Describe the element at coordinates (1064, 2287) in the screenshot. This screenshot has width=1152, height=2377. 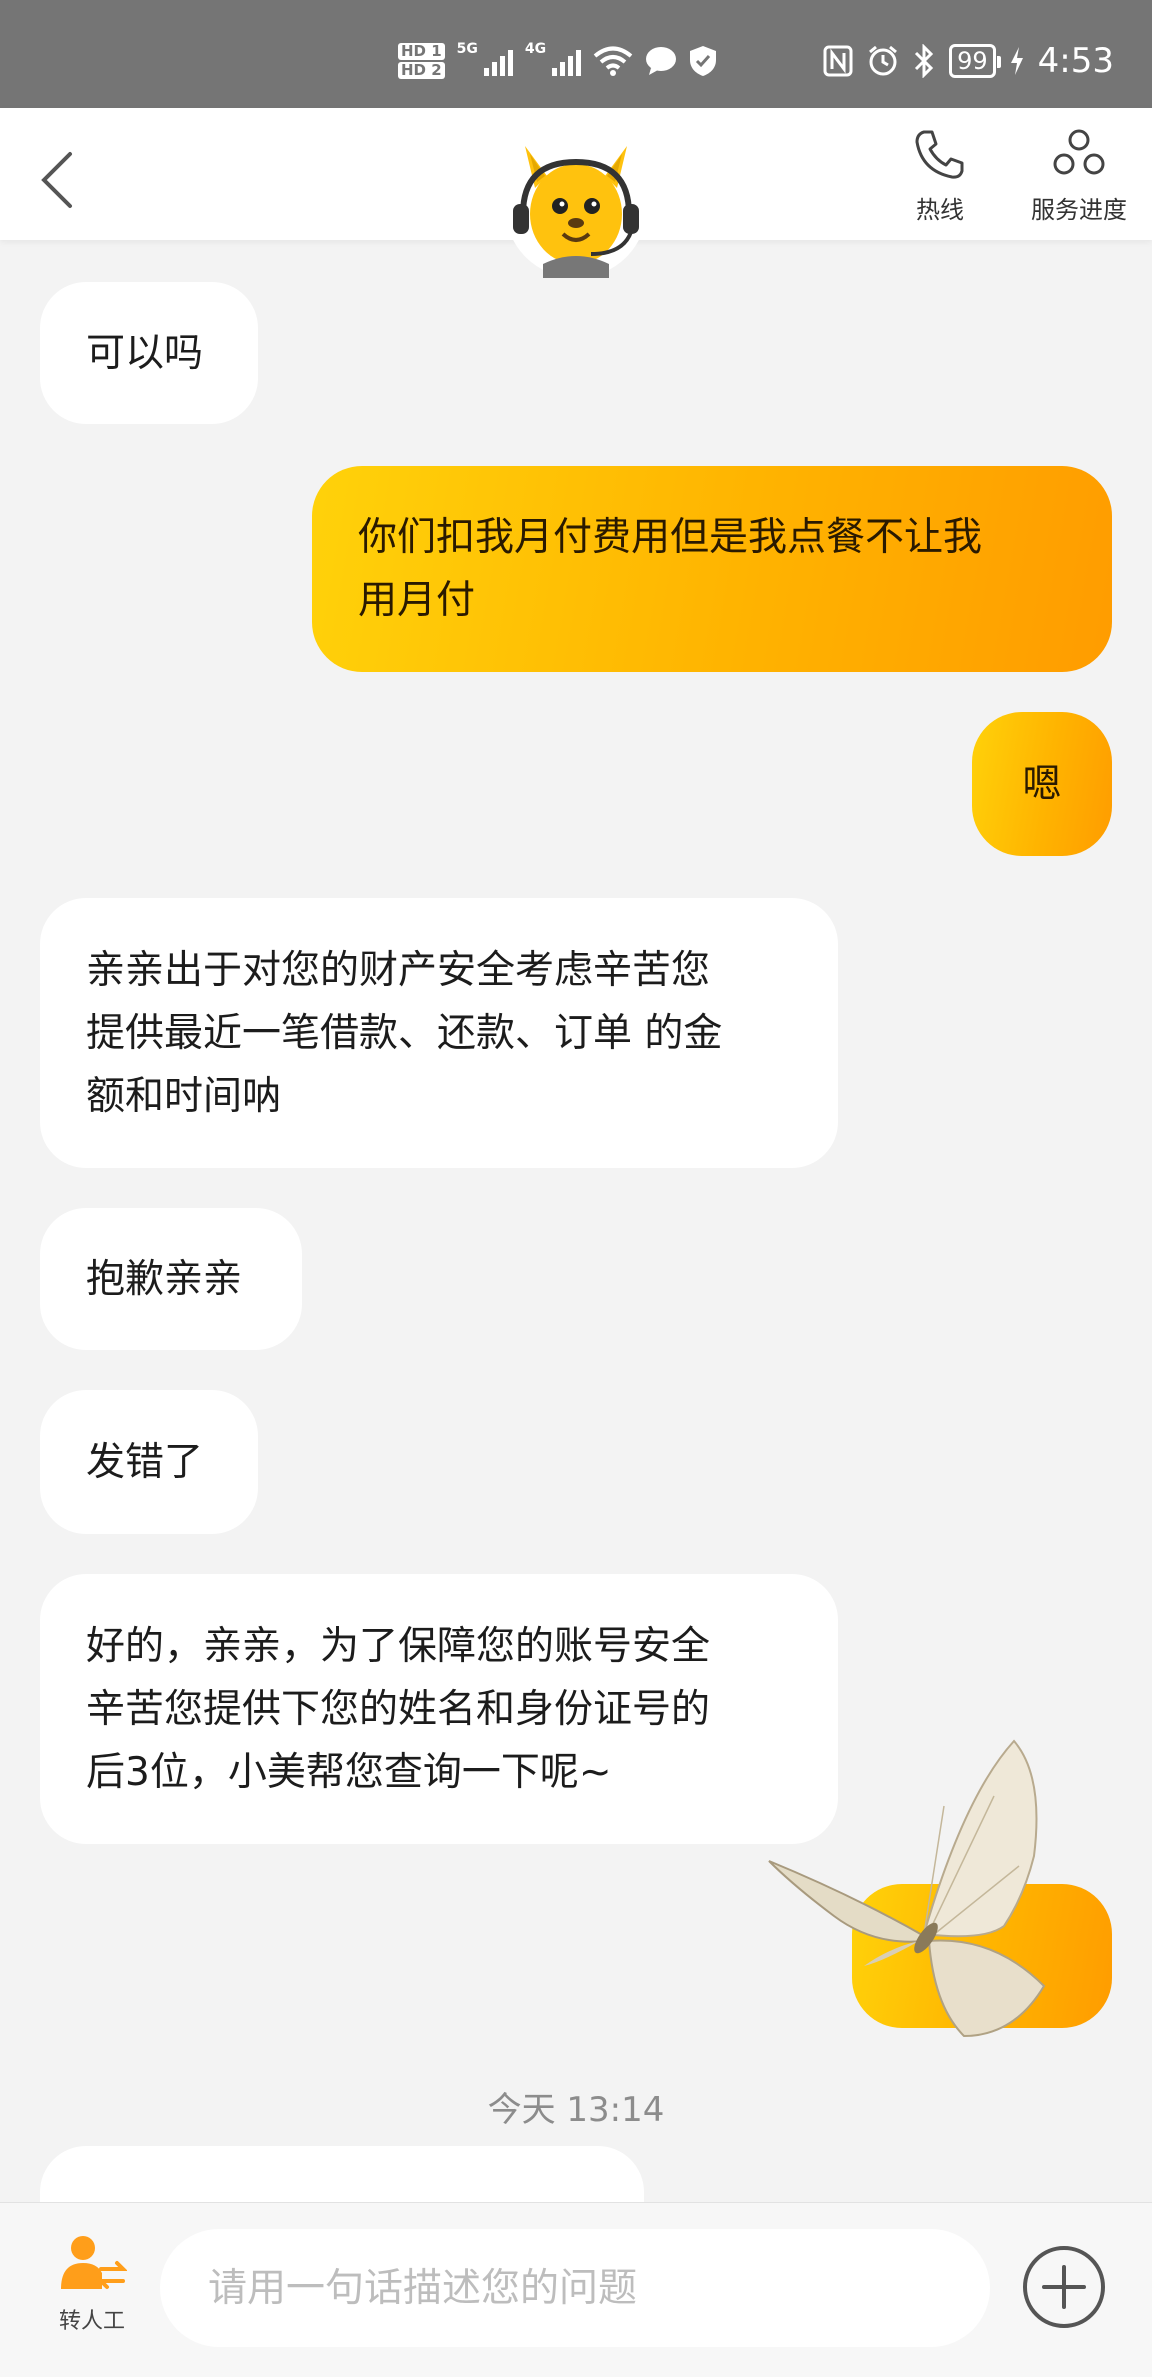
I see `add-attachment-icon` at that location.